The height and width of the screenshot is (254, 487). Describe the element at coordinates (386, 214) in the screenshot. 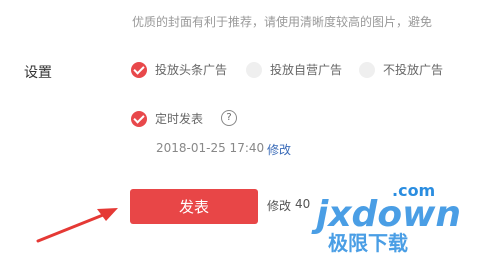

I see `watermark-main: jxdown` at that location.